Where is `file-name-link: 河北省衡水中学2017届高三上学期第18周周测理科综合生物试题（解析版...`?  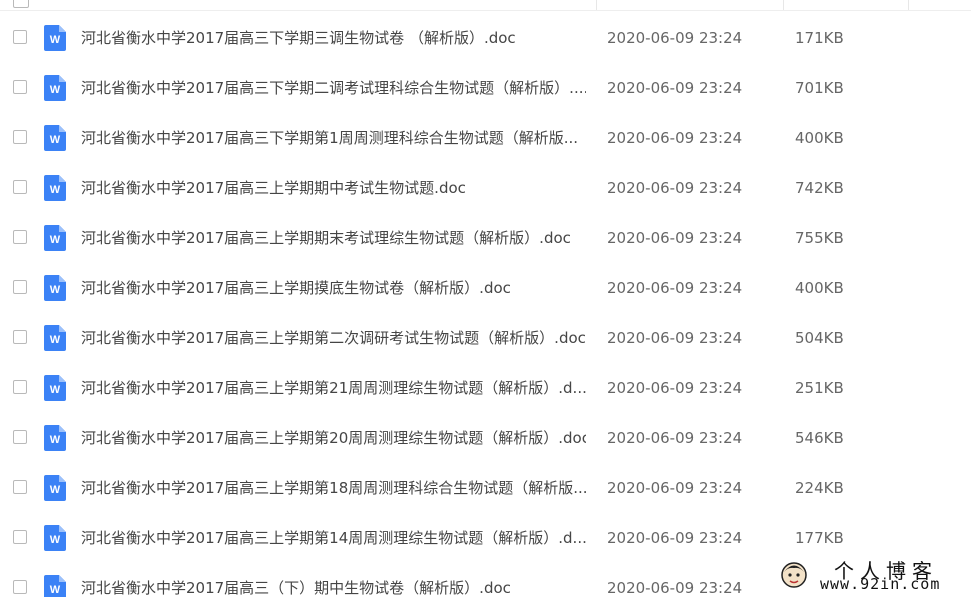
file-name-link: 河北省衡水中学2017届高三上学期第18周周测理科综合生物试题（解析版... is located at coordinates (333, 488).